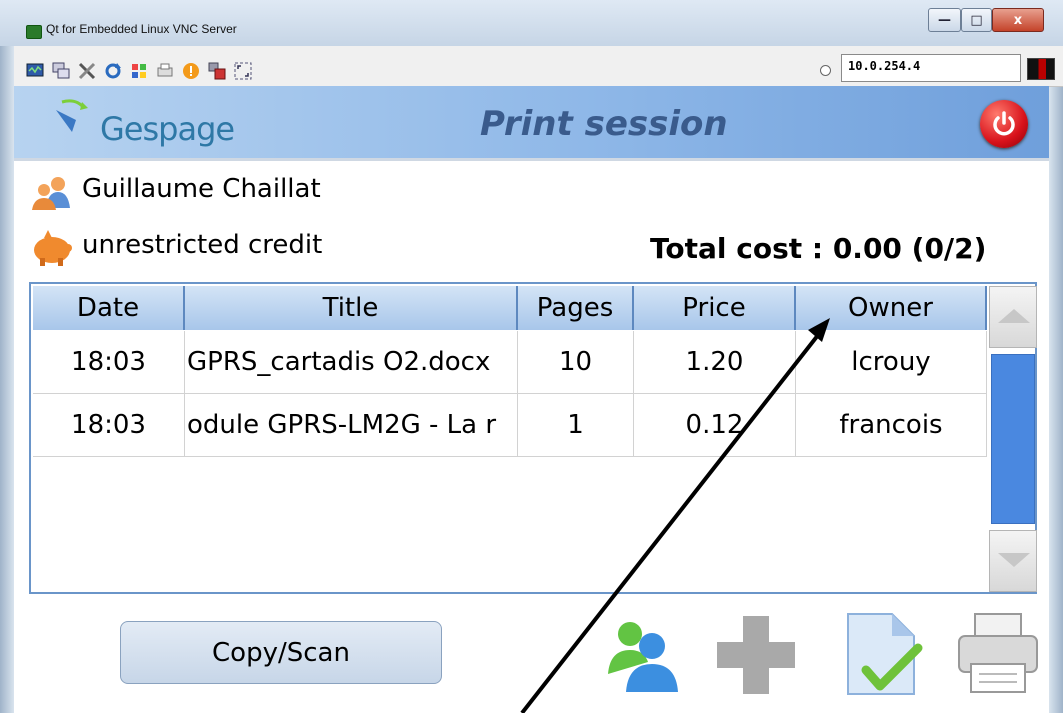  What do you see at coordinates (72, 115) in the screenshot?
I see `gespage-logo-icon` at bounding box center [72, 115].